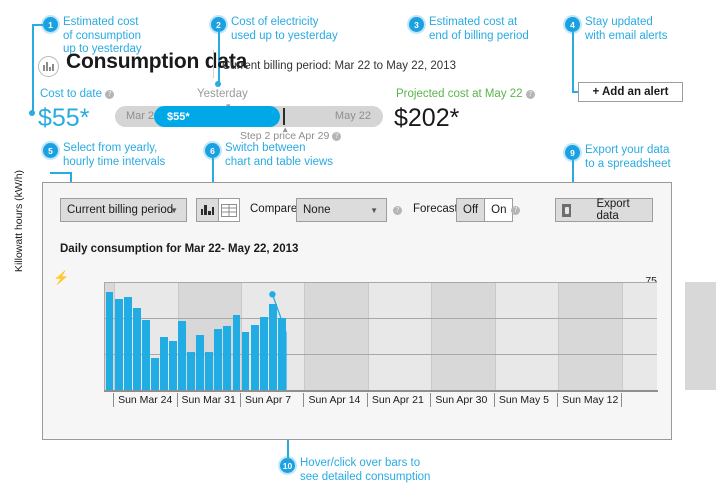 The image size is (716, 503). I want to click on annotation-badge-6: 6, so click(212, 150).